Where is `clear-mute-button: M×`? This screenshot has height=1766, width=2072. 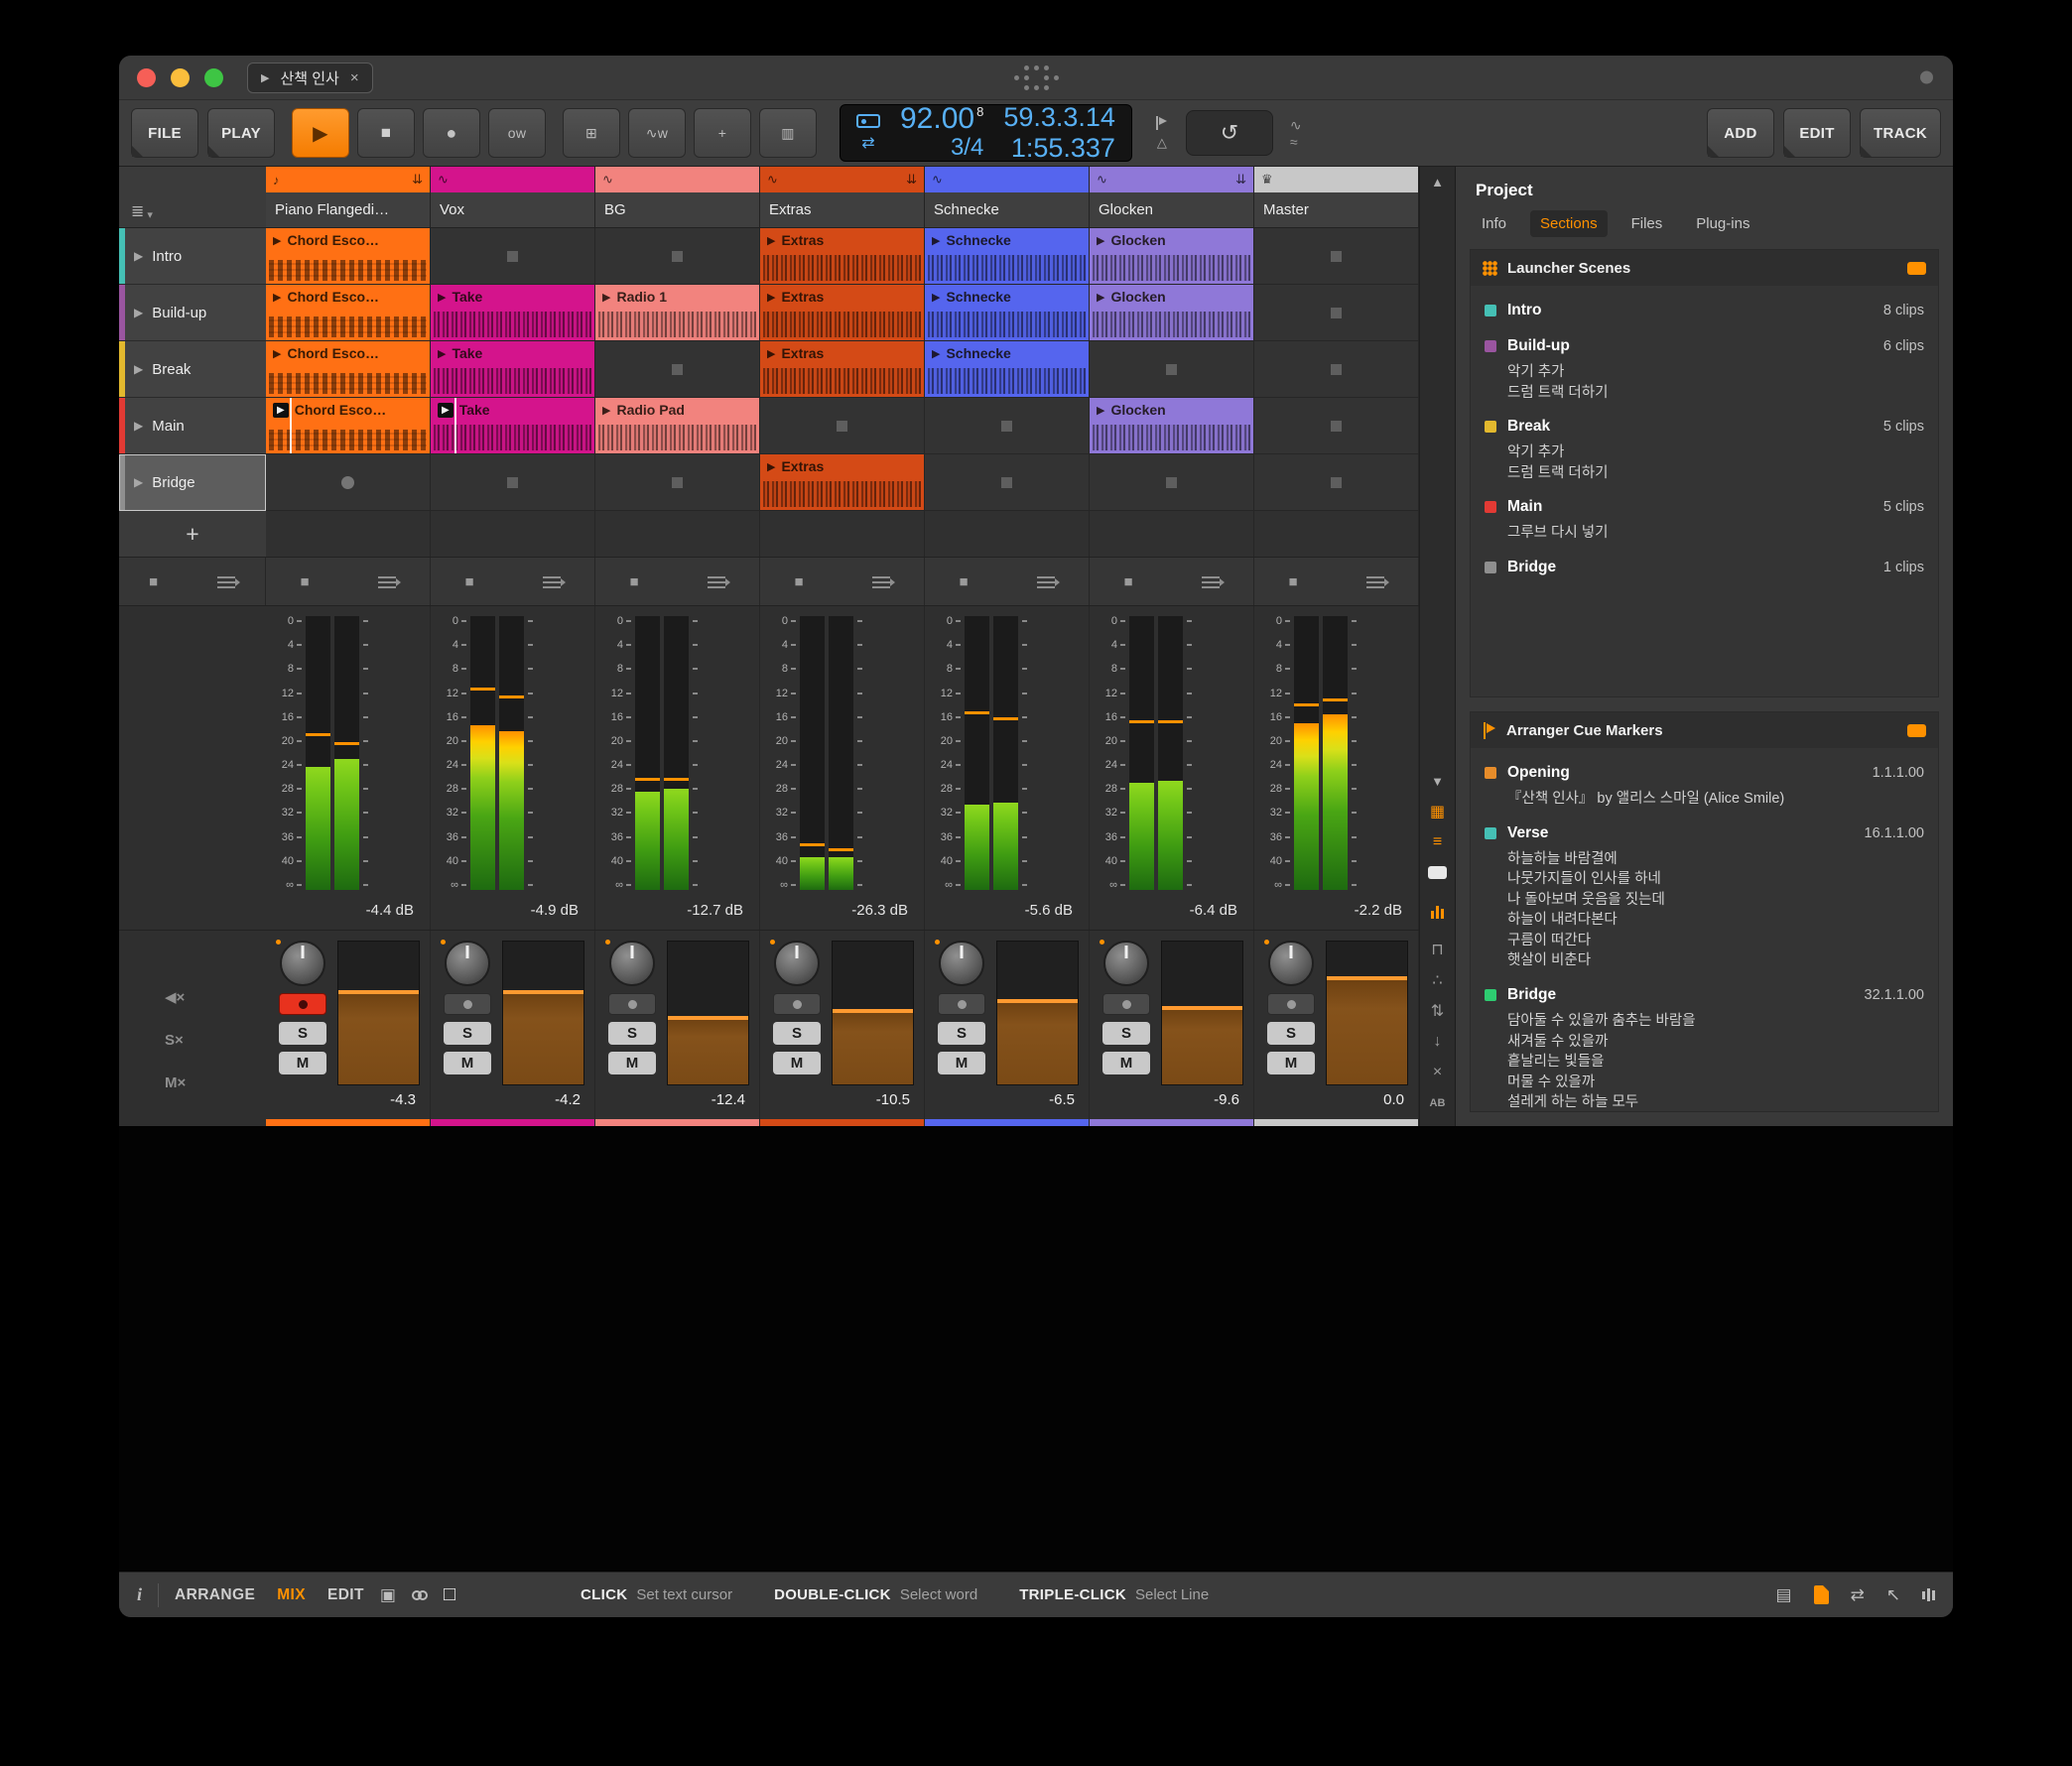
clear-mute-button: M× is located at coordinates (215, 1083).